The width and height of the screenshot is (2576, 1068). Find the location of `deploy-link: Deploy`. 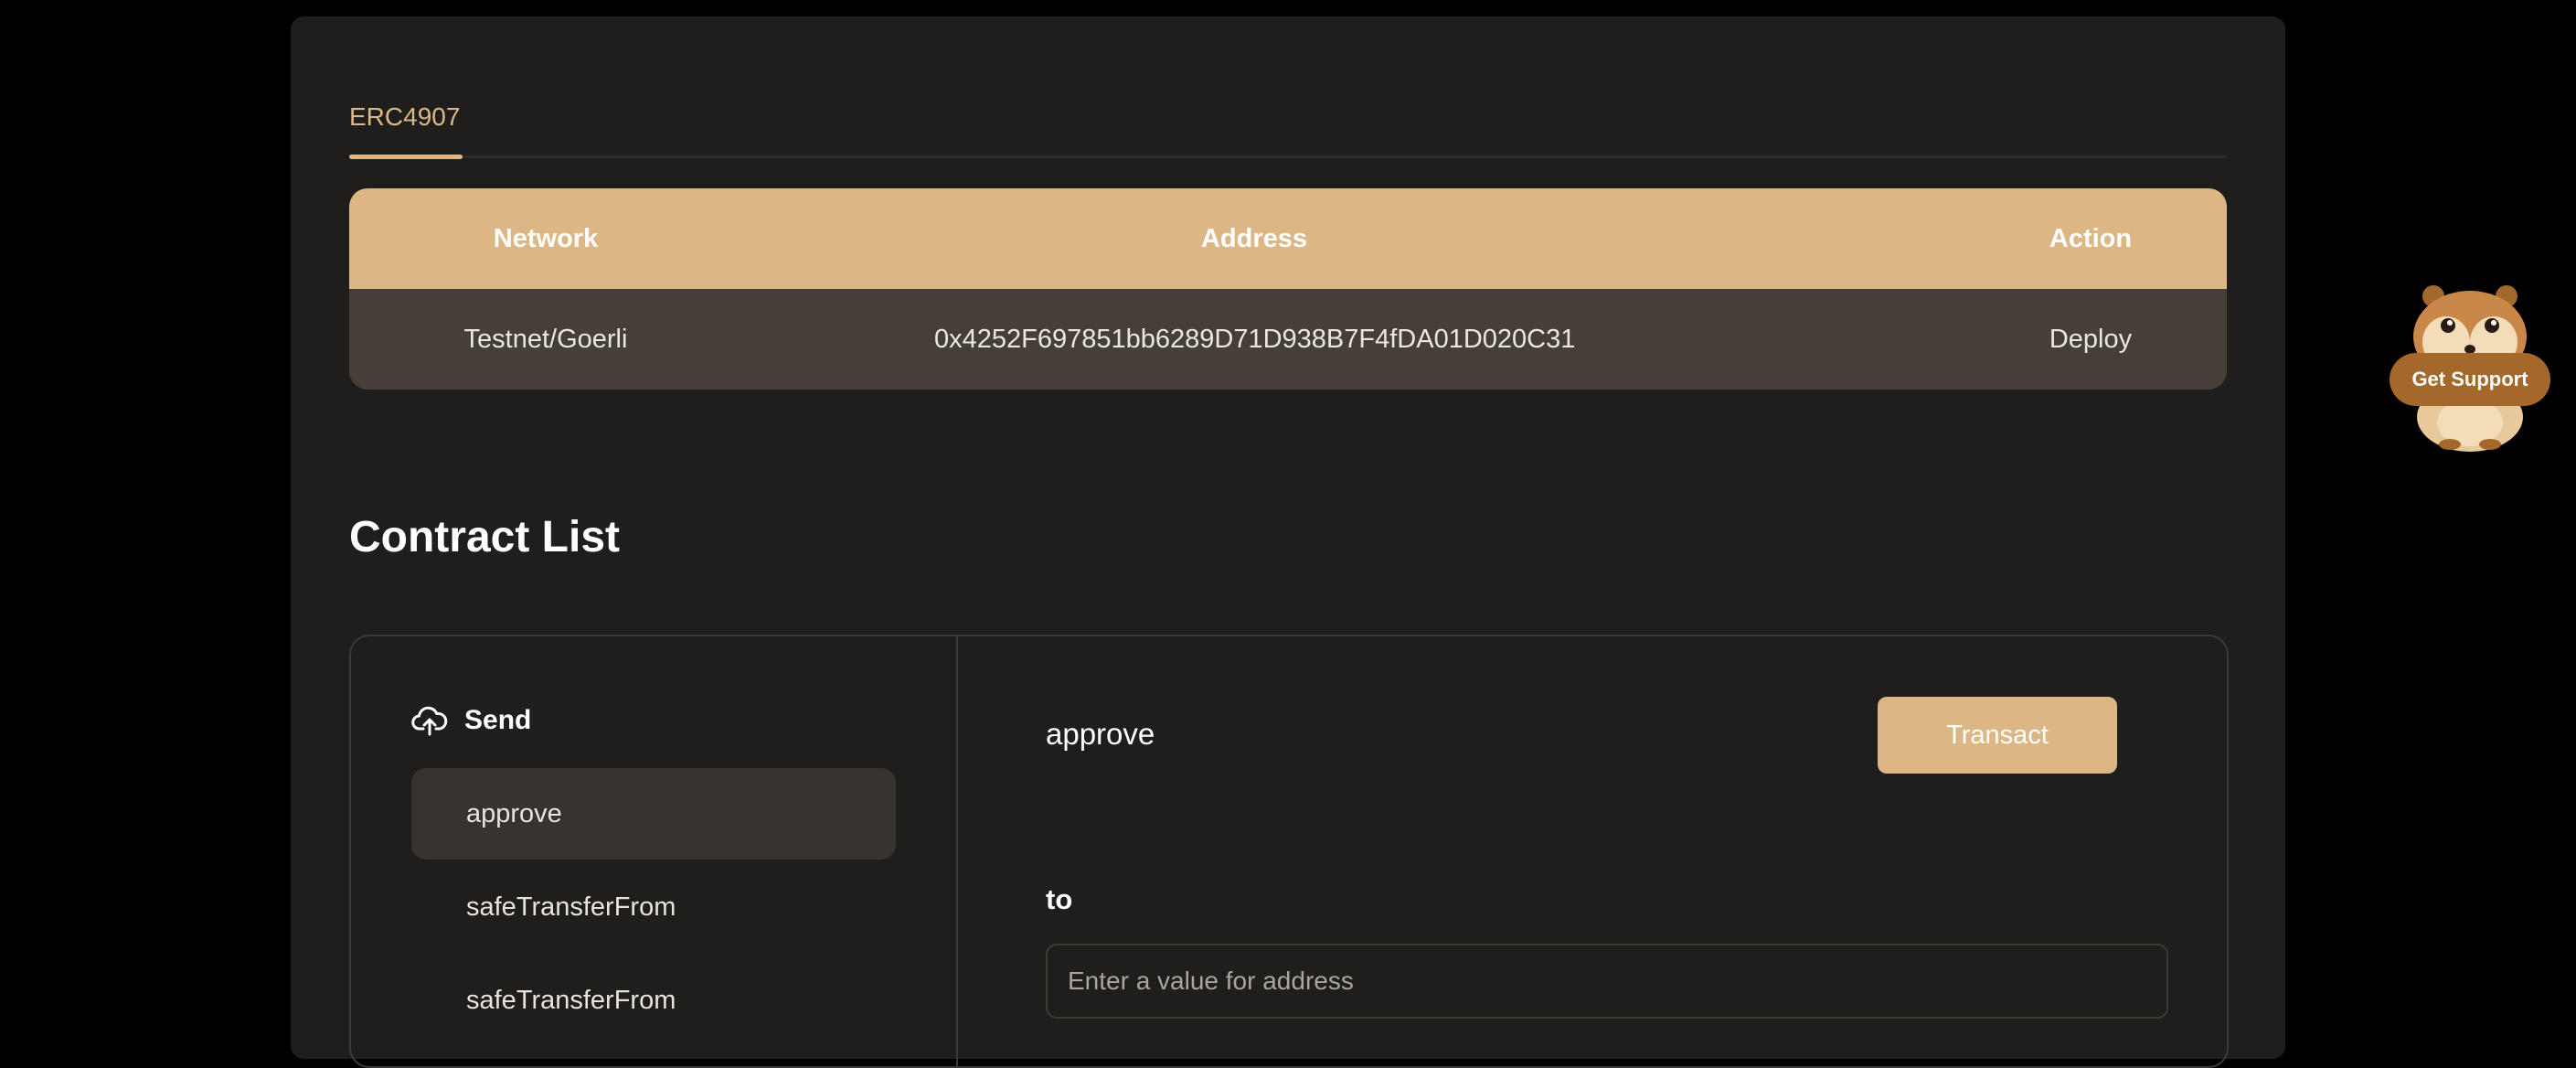

deploy-link: Deploy is located at coordinates (2090, 339).